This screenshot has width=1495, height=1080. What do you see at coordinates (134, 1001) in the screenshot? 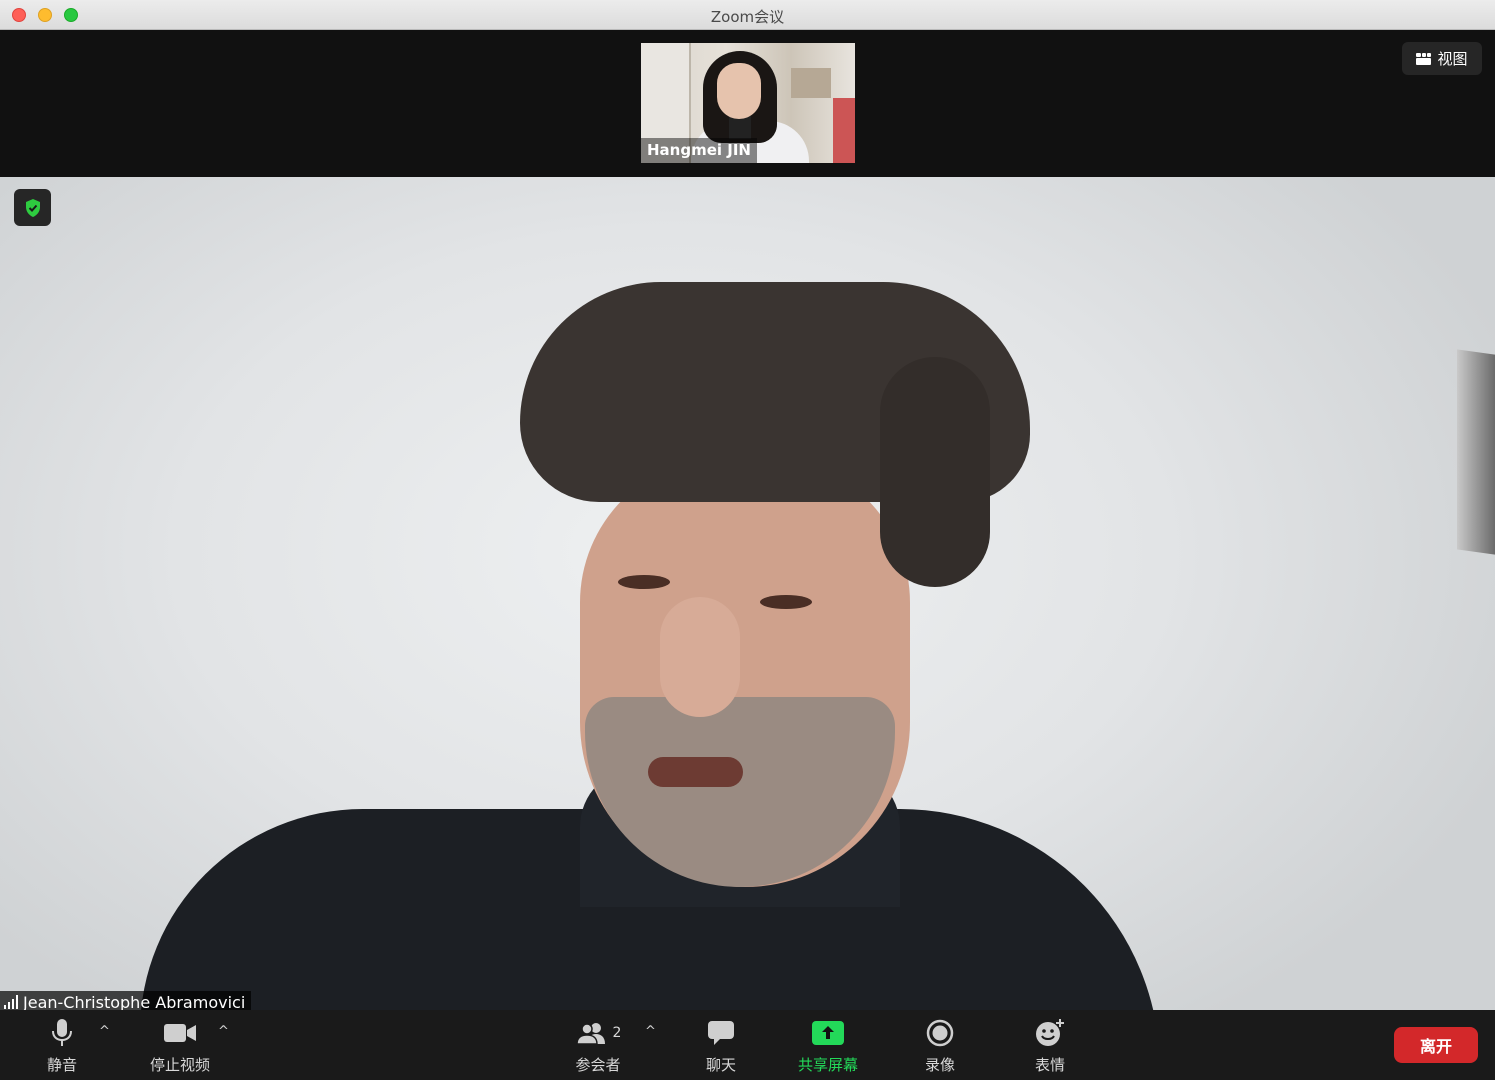
I see `speaker-name: Jean-Christophe Abramovici` at bounding box center [134, 1001].